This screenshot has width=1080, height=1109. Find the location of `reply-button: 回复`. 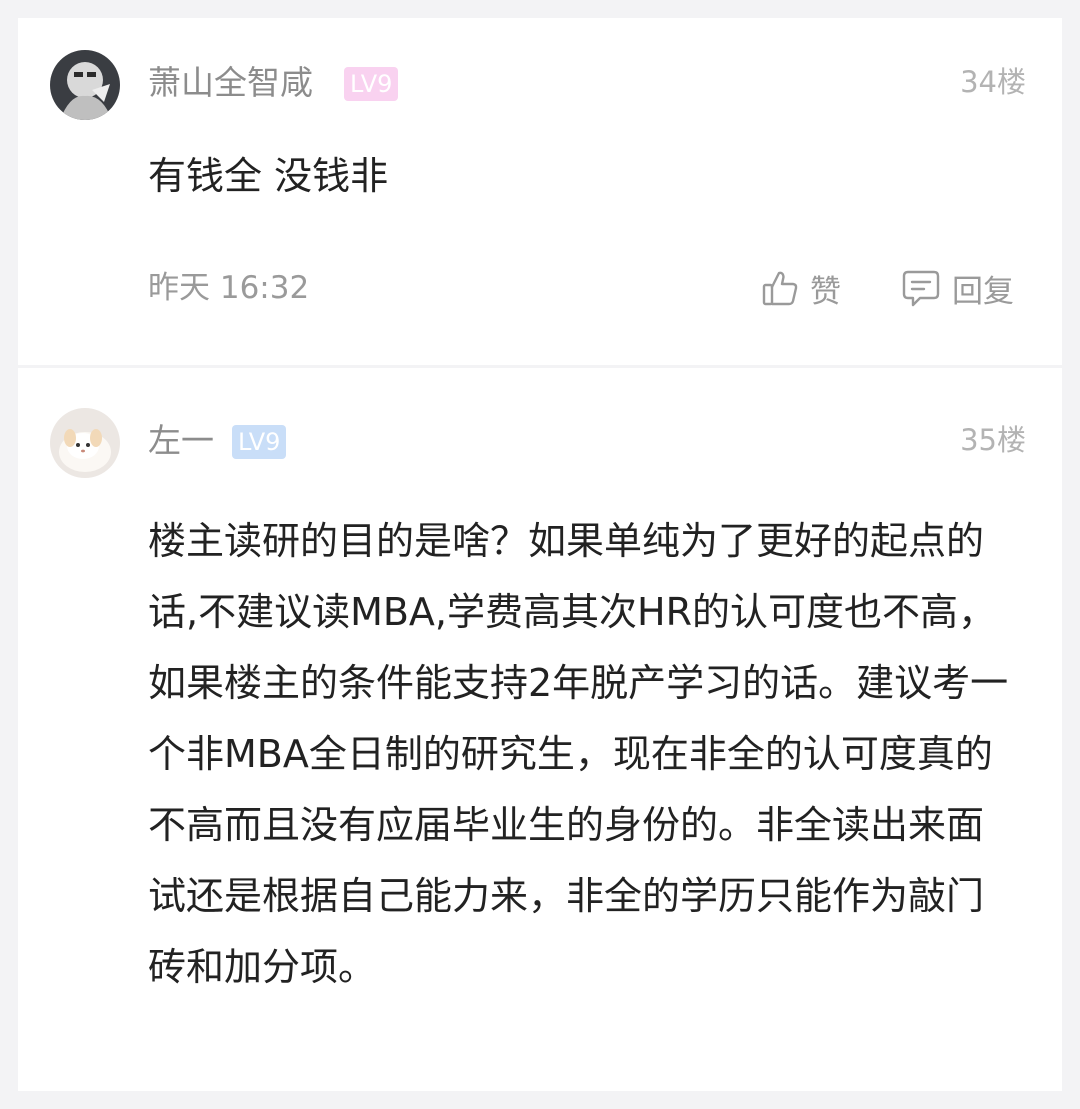

reply-button: 回复 is located at coordinates (957, 288).